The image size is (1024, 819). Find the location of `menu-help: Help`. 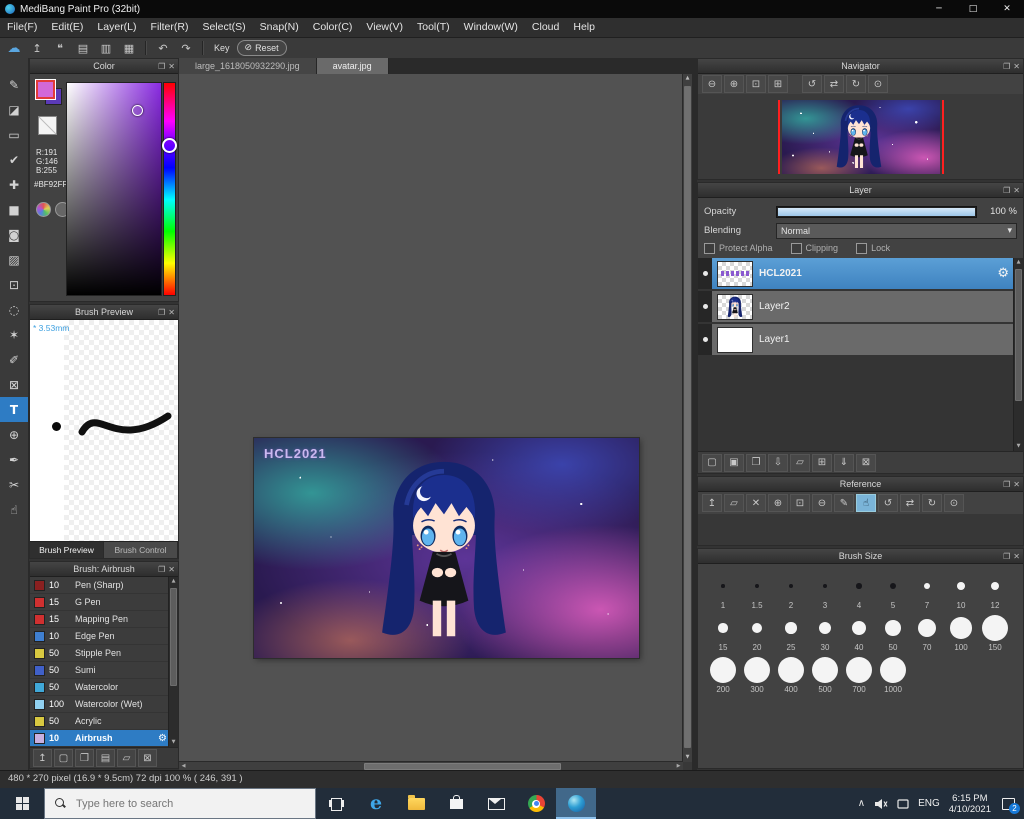

menu-help: Help is located at coordinates (584, 27).